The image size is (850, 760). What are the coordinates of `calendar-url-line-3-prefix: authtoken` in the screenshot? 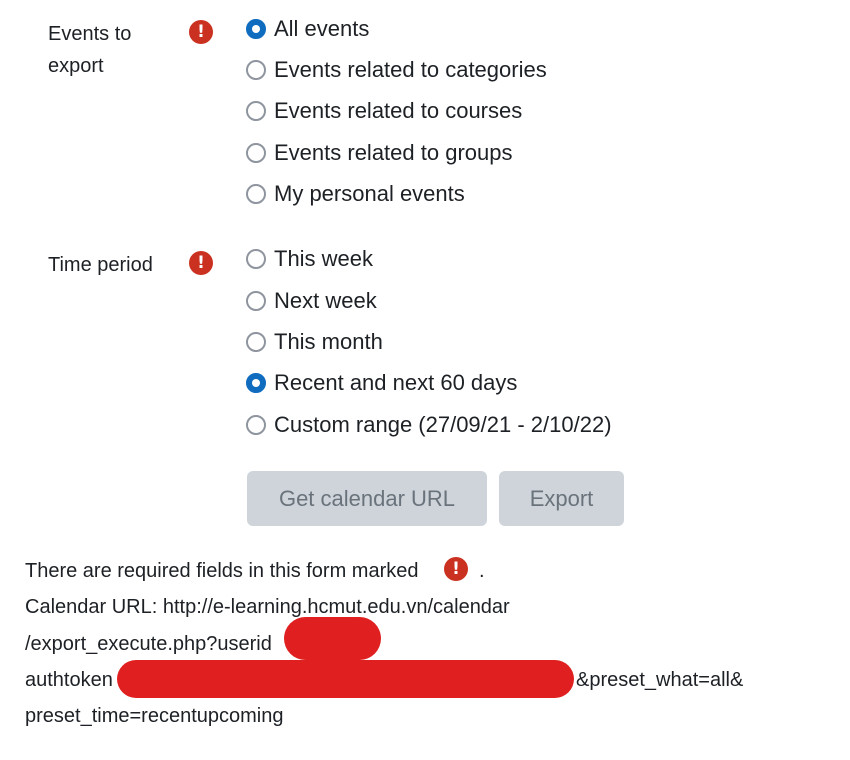 It's located at (69, 680).